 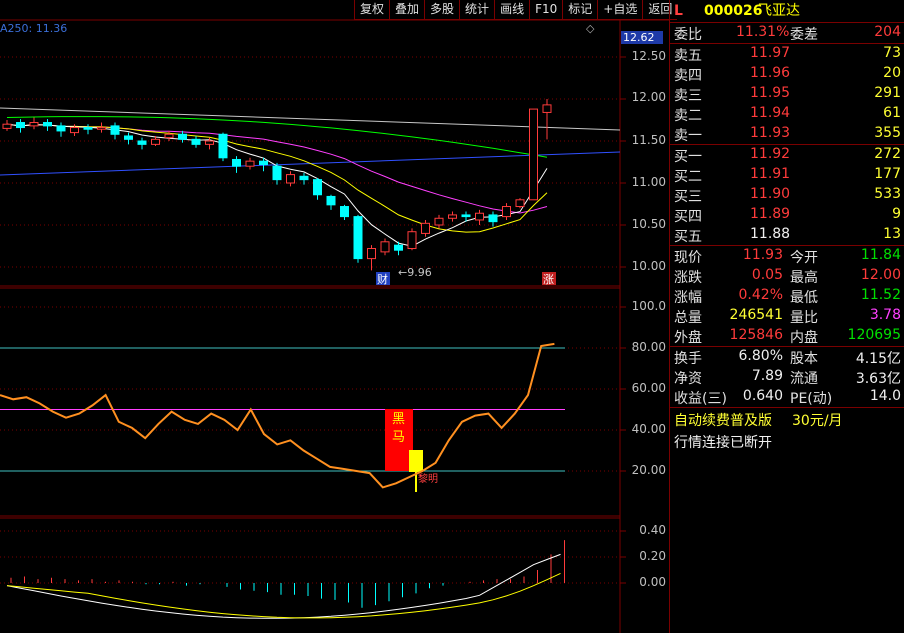 I want to click on y-axis-label: 10.50, so click(x=648, y=224).